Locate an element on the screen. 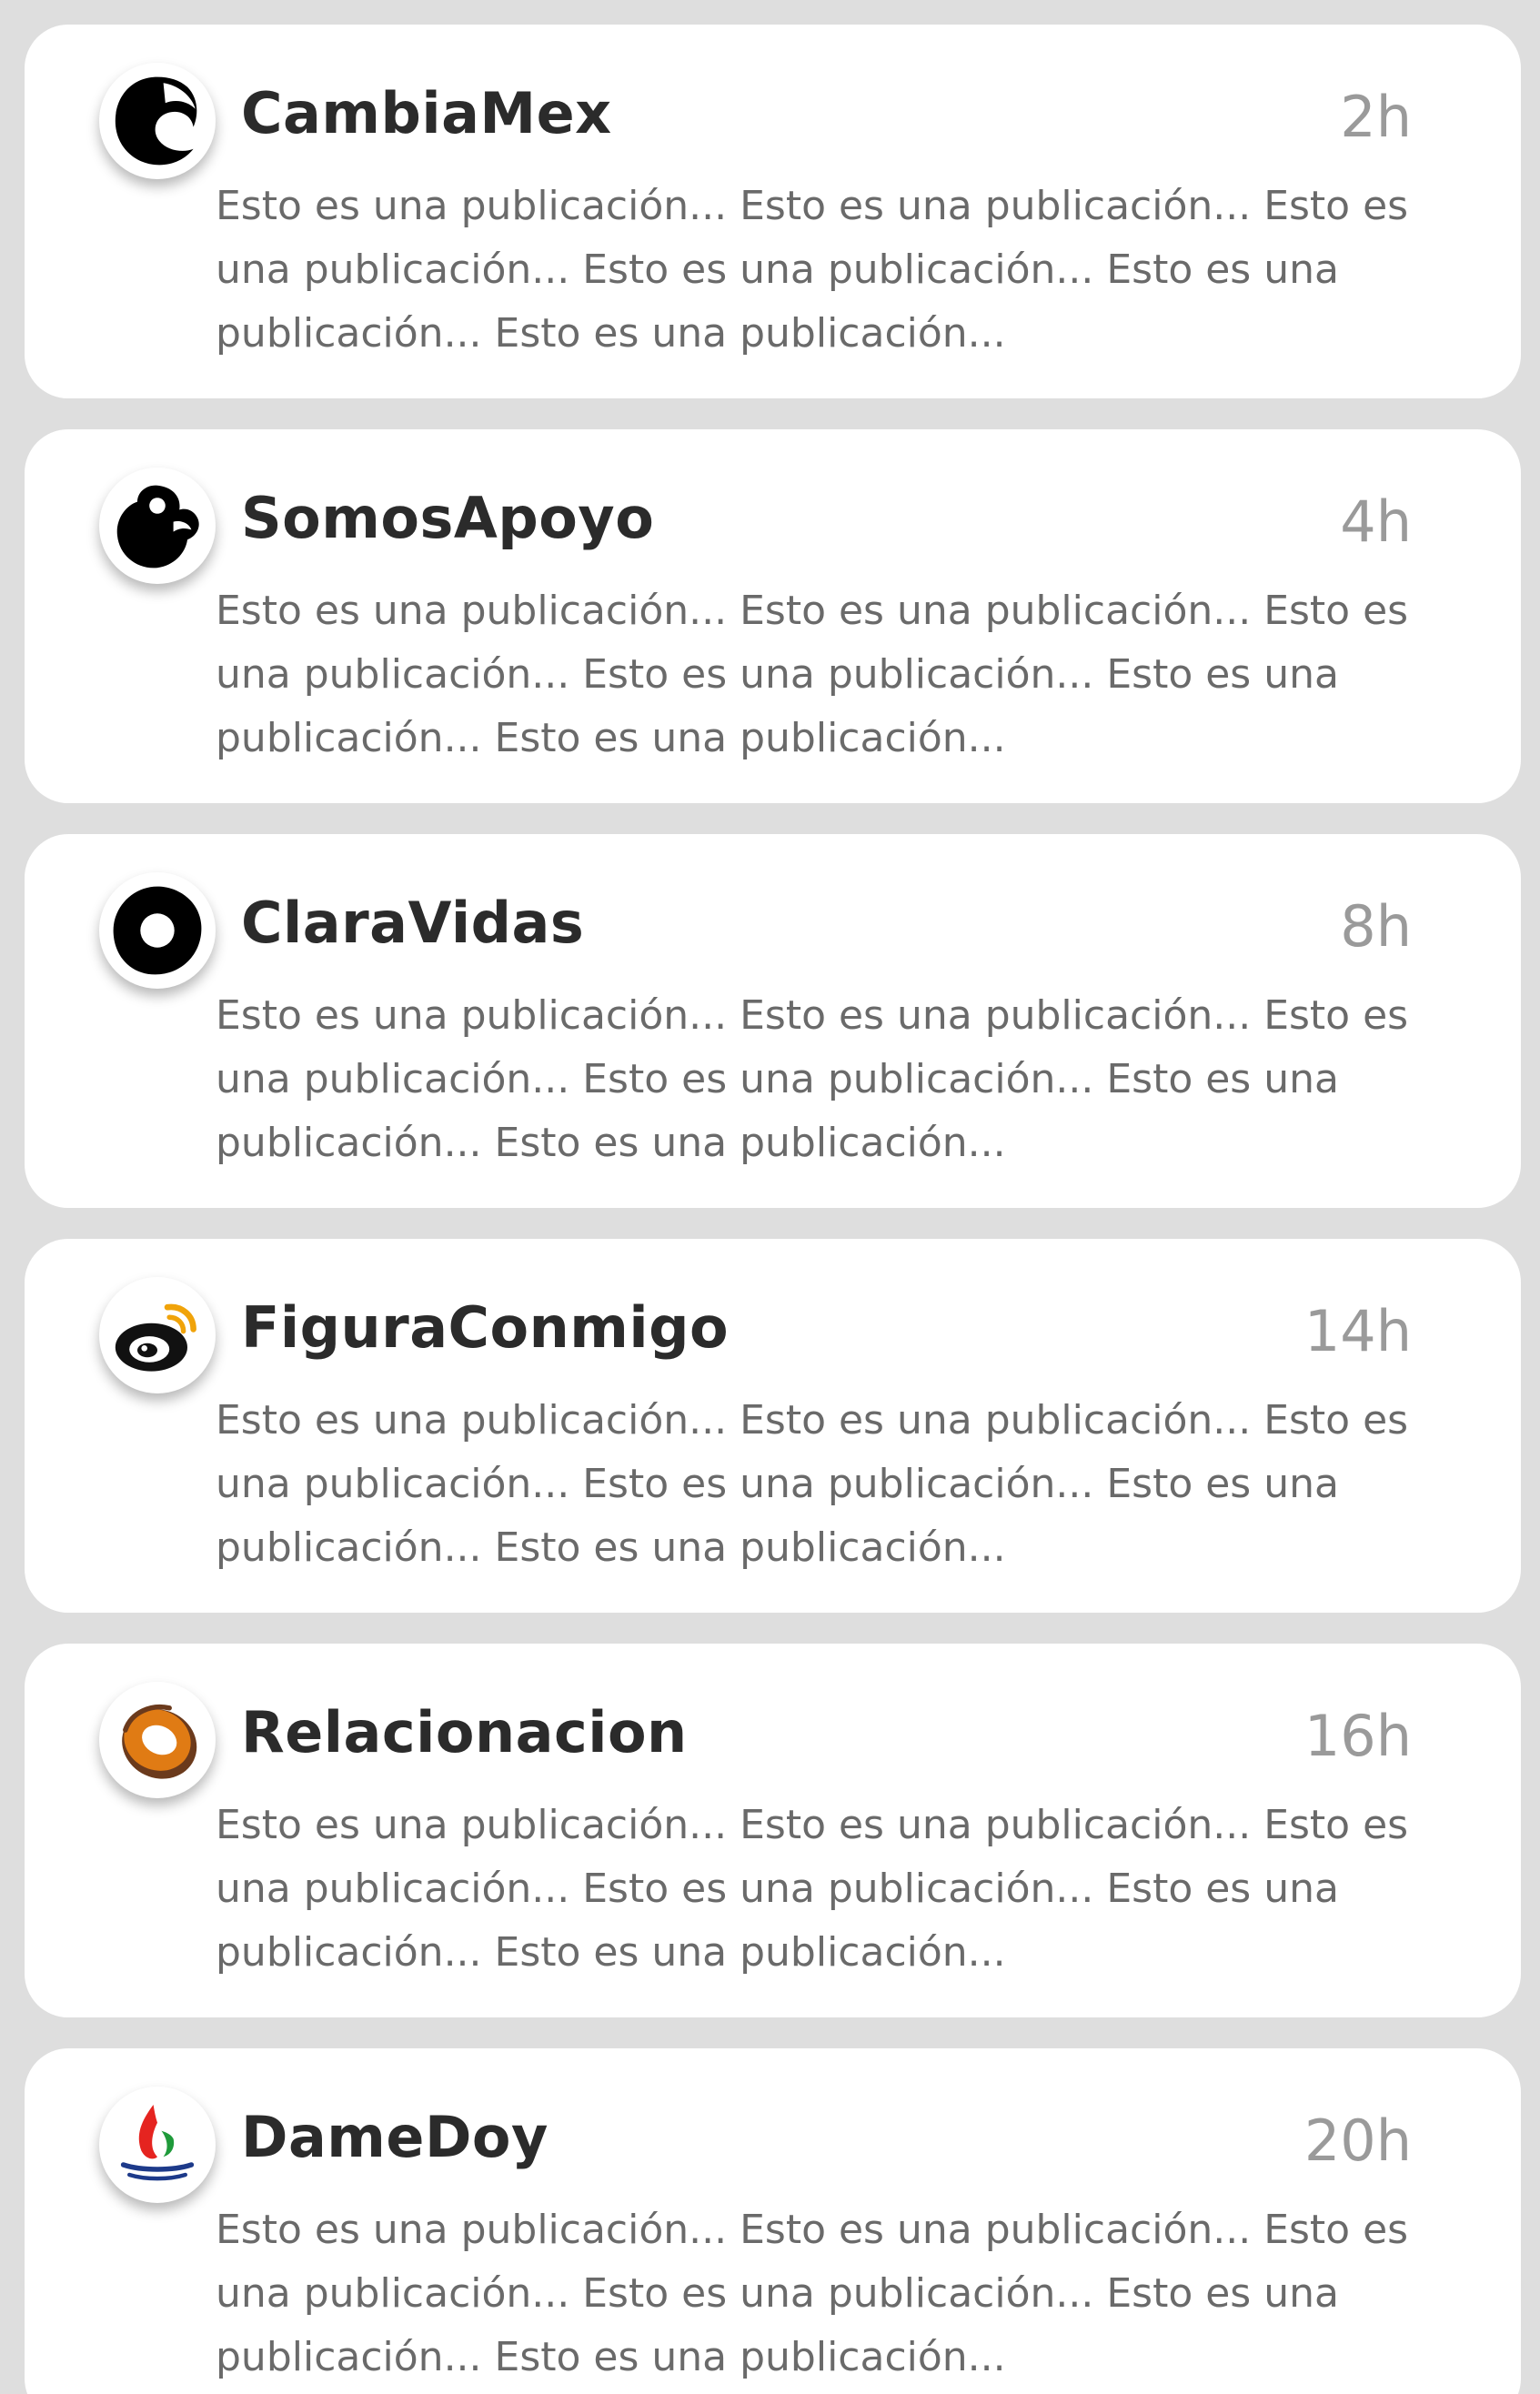  post-timestamp: 14h is located at coordinates (1357, 1331).